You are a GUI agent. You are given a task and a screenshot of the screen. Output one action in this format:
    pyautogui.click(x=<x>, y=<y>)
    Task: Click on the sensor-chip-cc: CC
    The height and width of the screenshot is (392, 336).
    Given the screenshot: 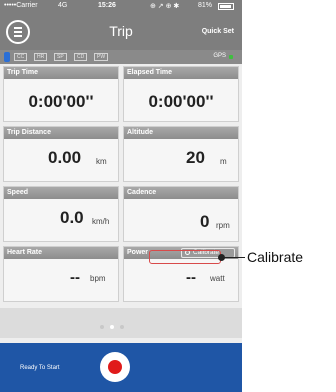 What is the action you would take?
    pyautogui.click(x=21, y=57)
    